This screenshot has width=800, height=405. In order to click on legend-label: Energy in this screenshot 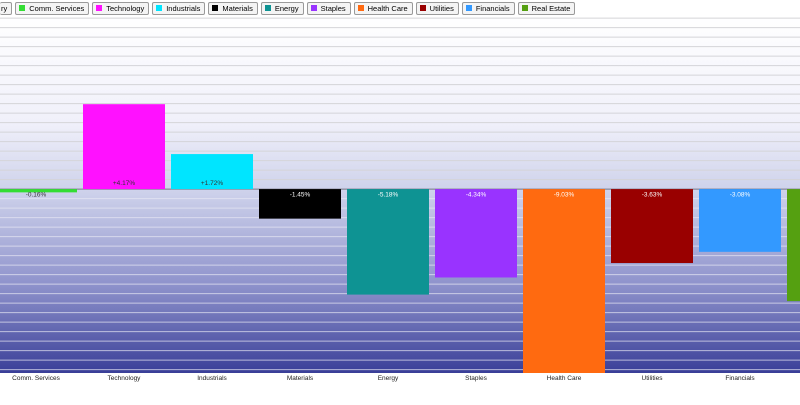, I will do `click(286, 8)`.